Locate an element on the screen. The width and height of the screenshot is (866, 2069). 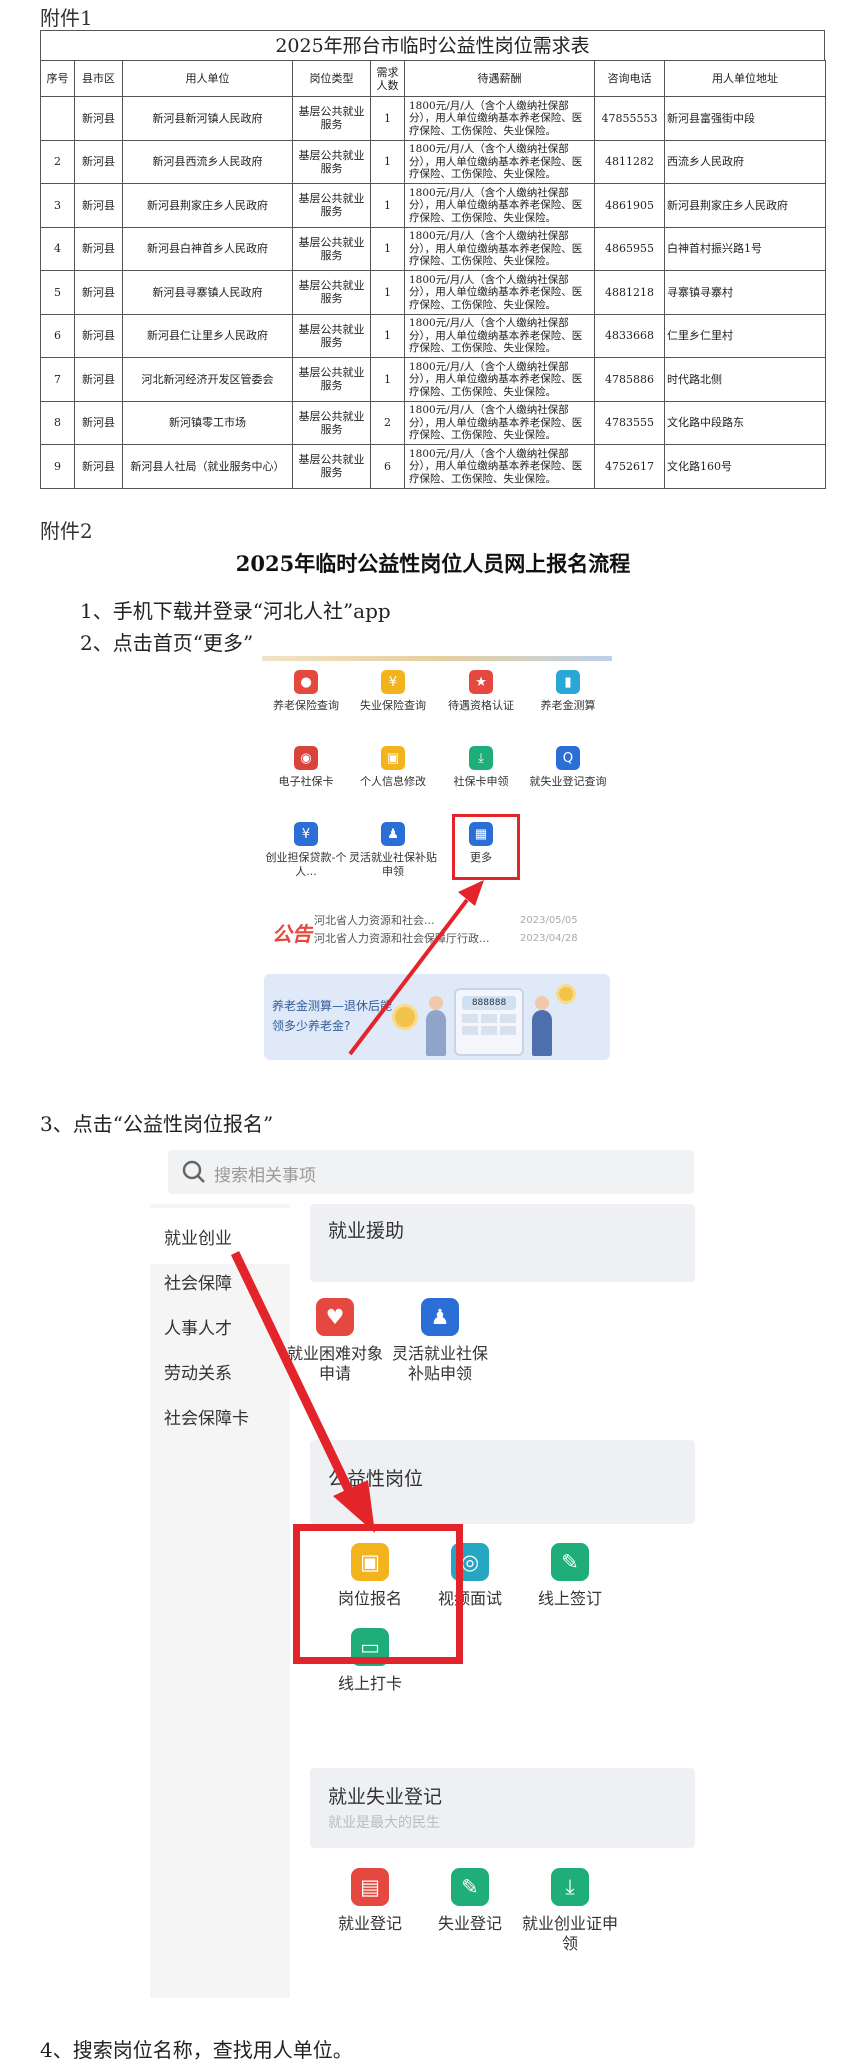
step-3: 3、点击“公益性岗位报名” is located at coordinates (157, 1124).